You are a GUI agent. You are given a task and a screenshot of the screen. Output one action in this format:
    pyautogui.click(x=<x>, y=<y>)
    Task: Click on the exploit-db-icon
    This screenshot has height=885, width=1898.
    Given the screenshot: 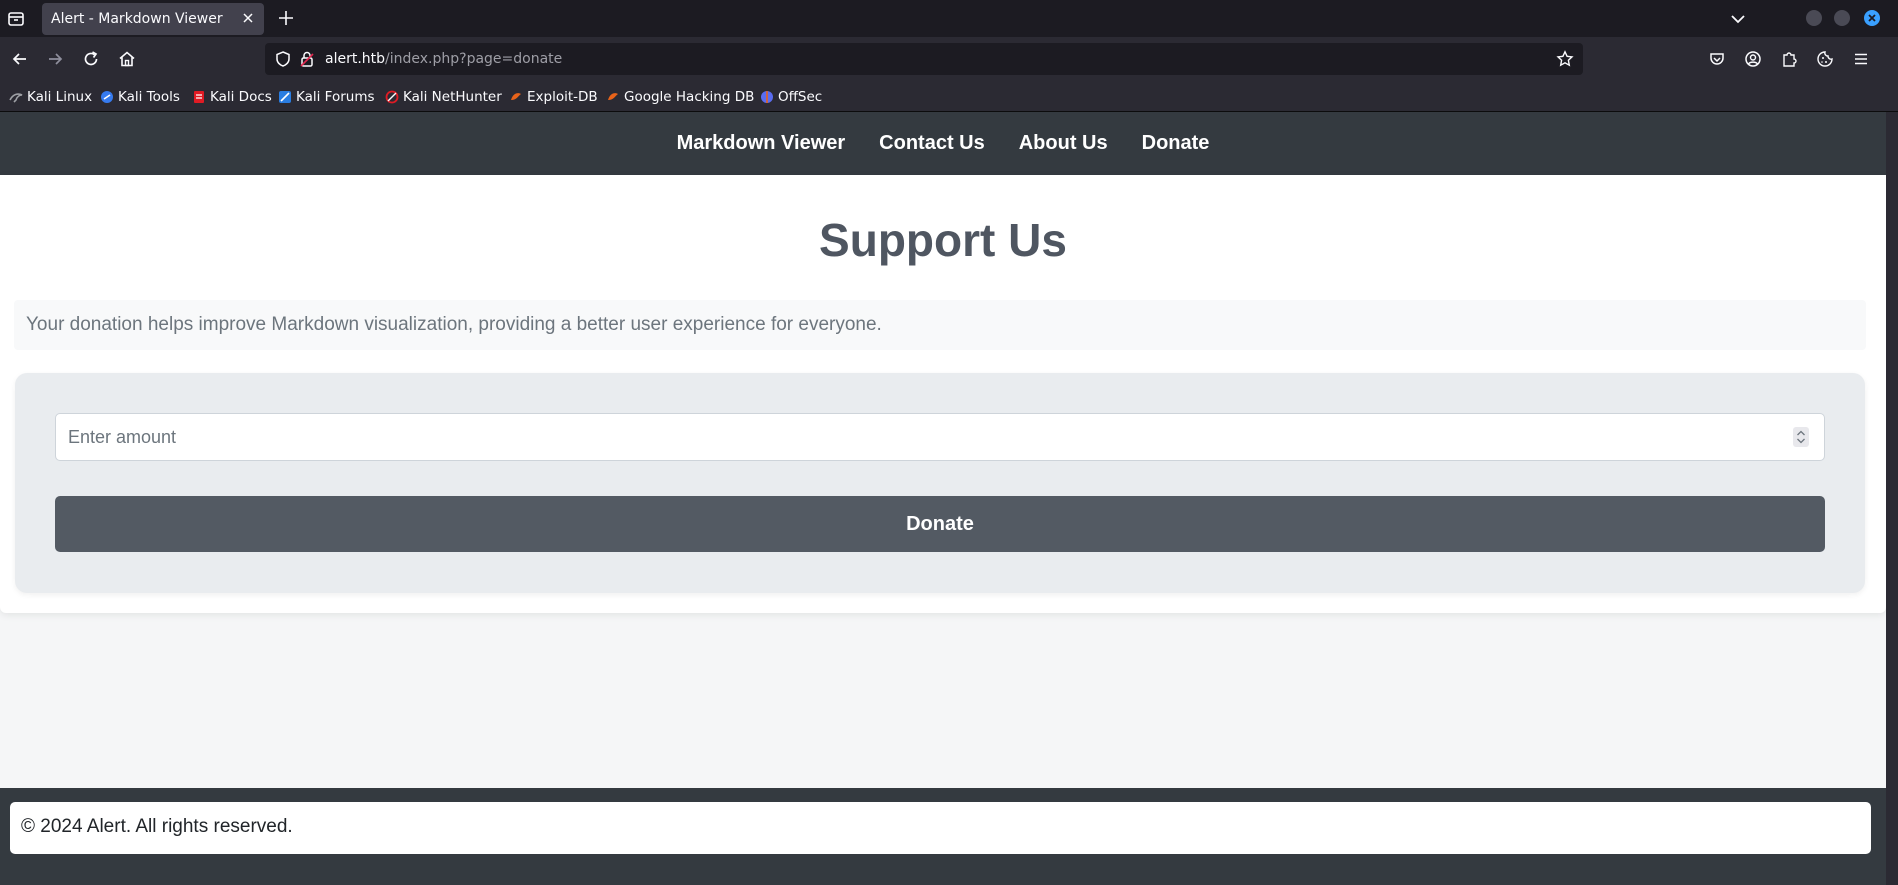 What is the action you would take?
    pyautogui.click(x=516, y=97)
    